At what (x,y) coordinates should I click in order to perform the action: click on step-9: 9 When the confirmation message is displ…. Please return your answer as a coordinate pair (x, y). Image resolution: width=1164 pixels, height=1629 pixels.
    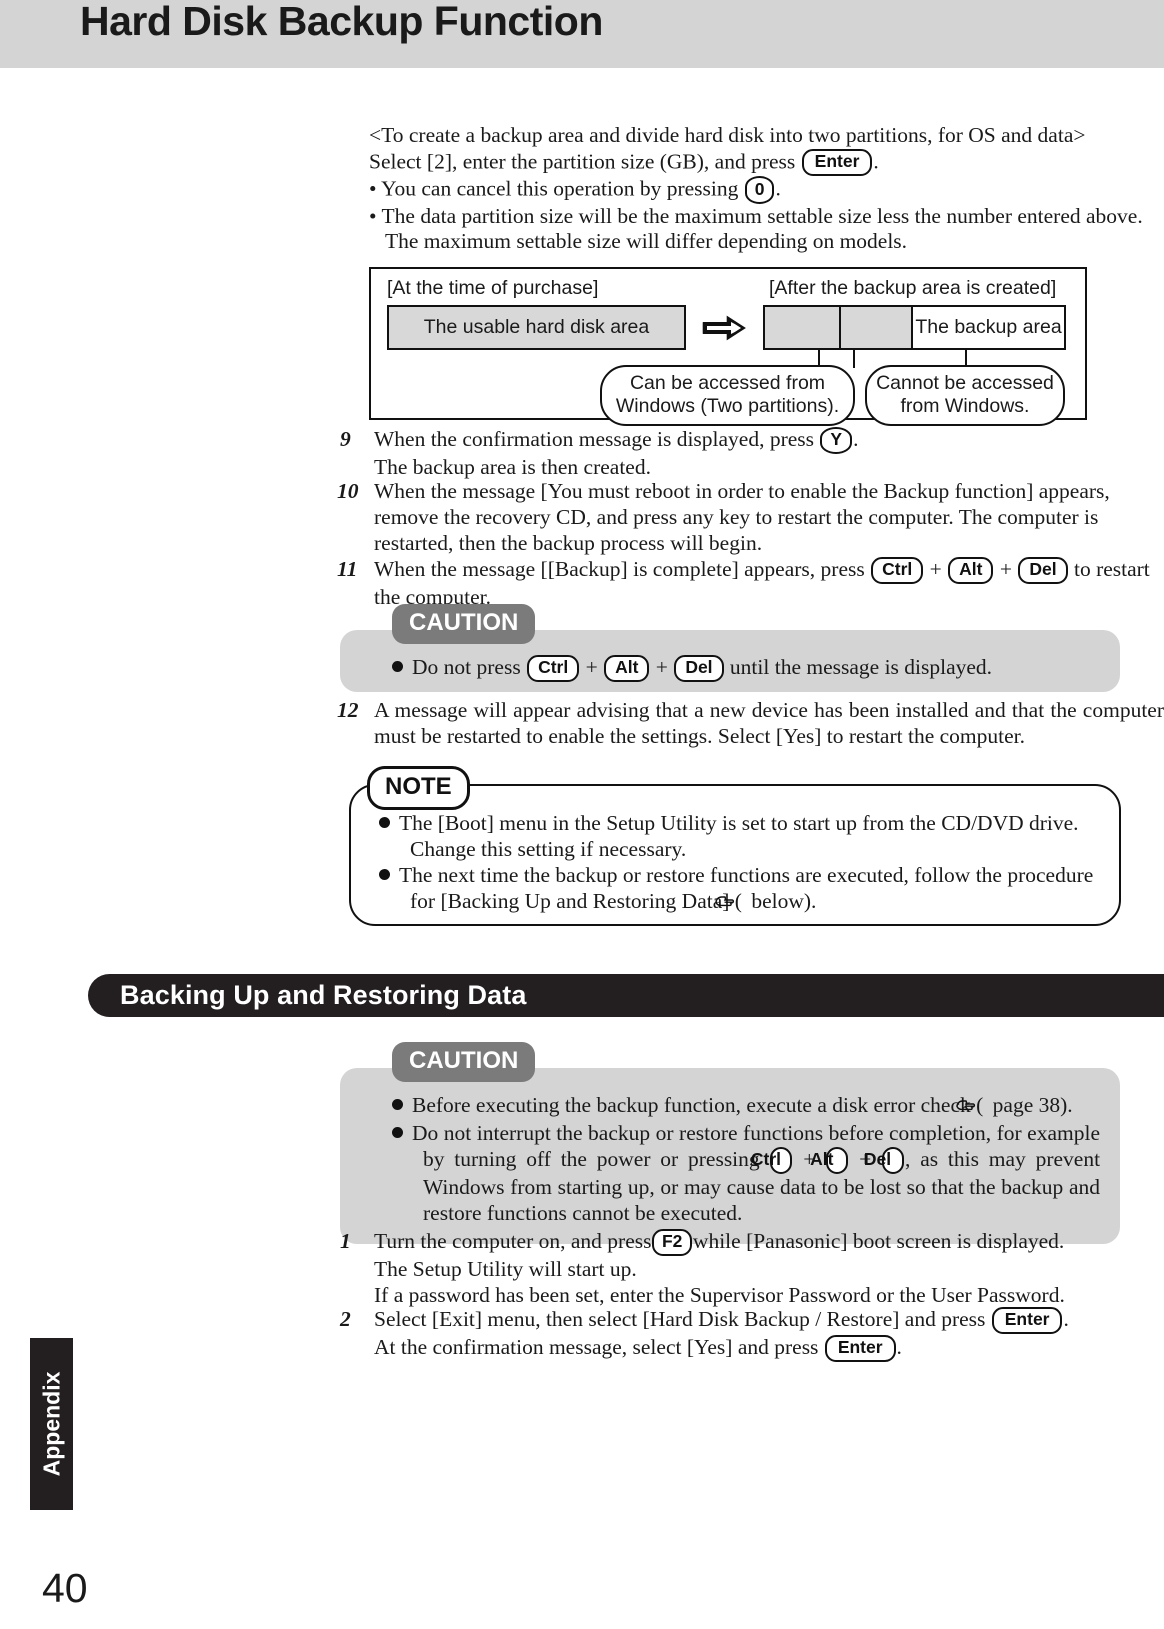
    Looking at the image, I should click on (740, 453).